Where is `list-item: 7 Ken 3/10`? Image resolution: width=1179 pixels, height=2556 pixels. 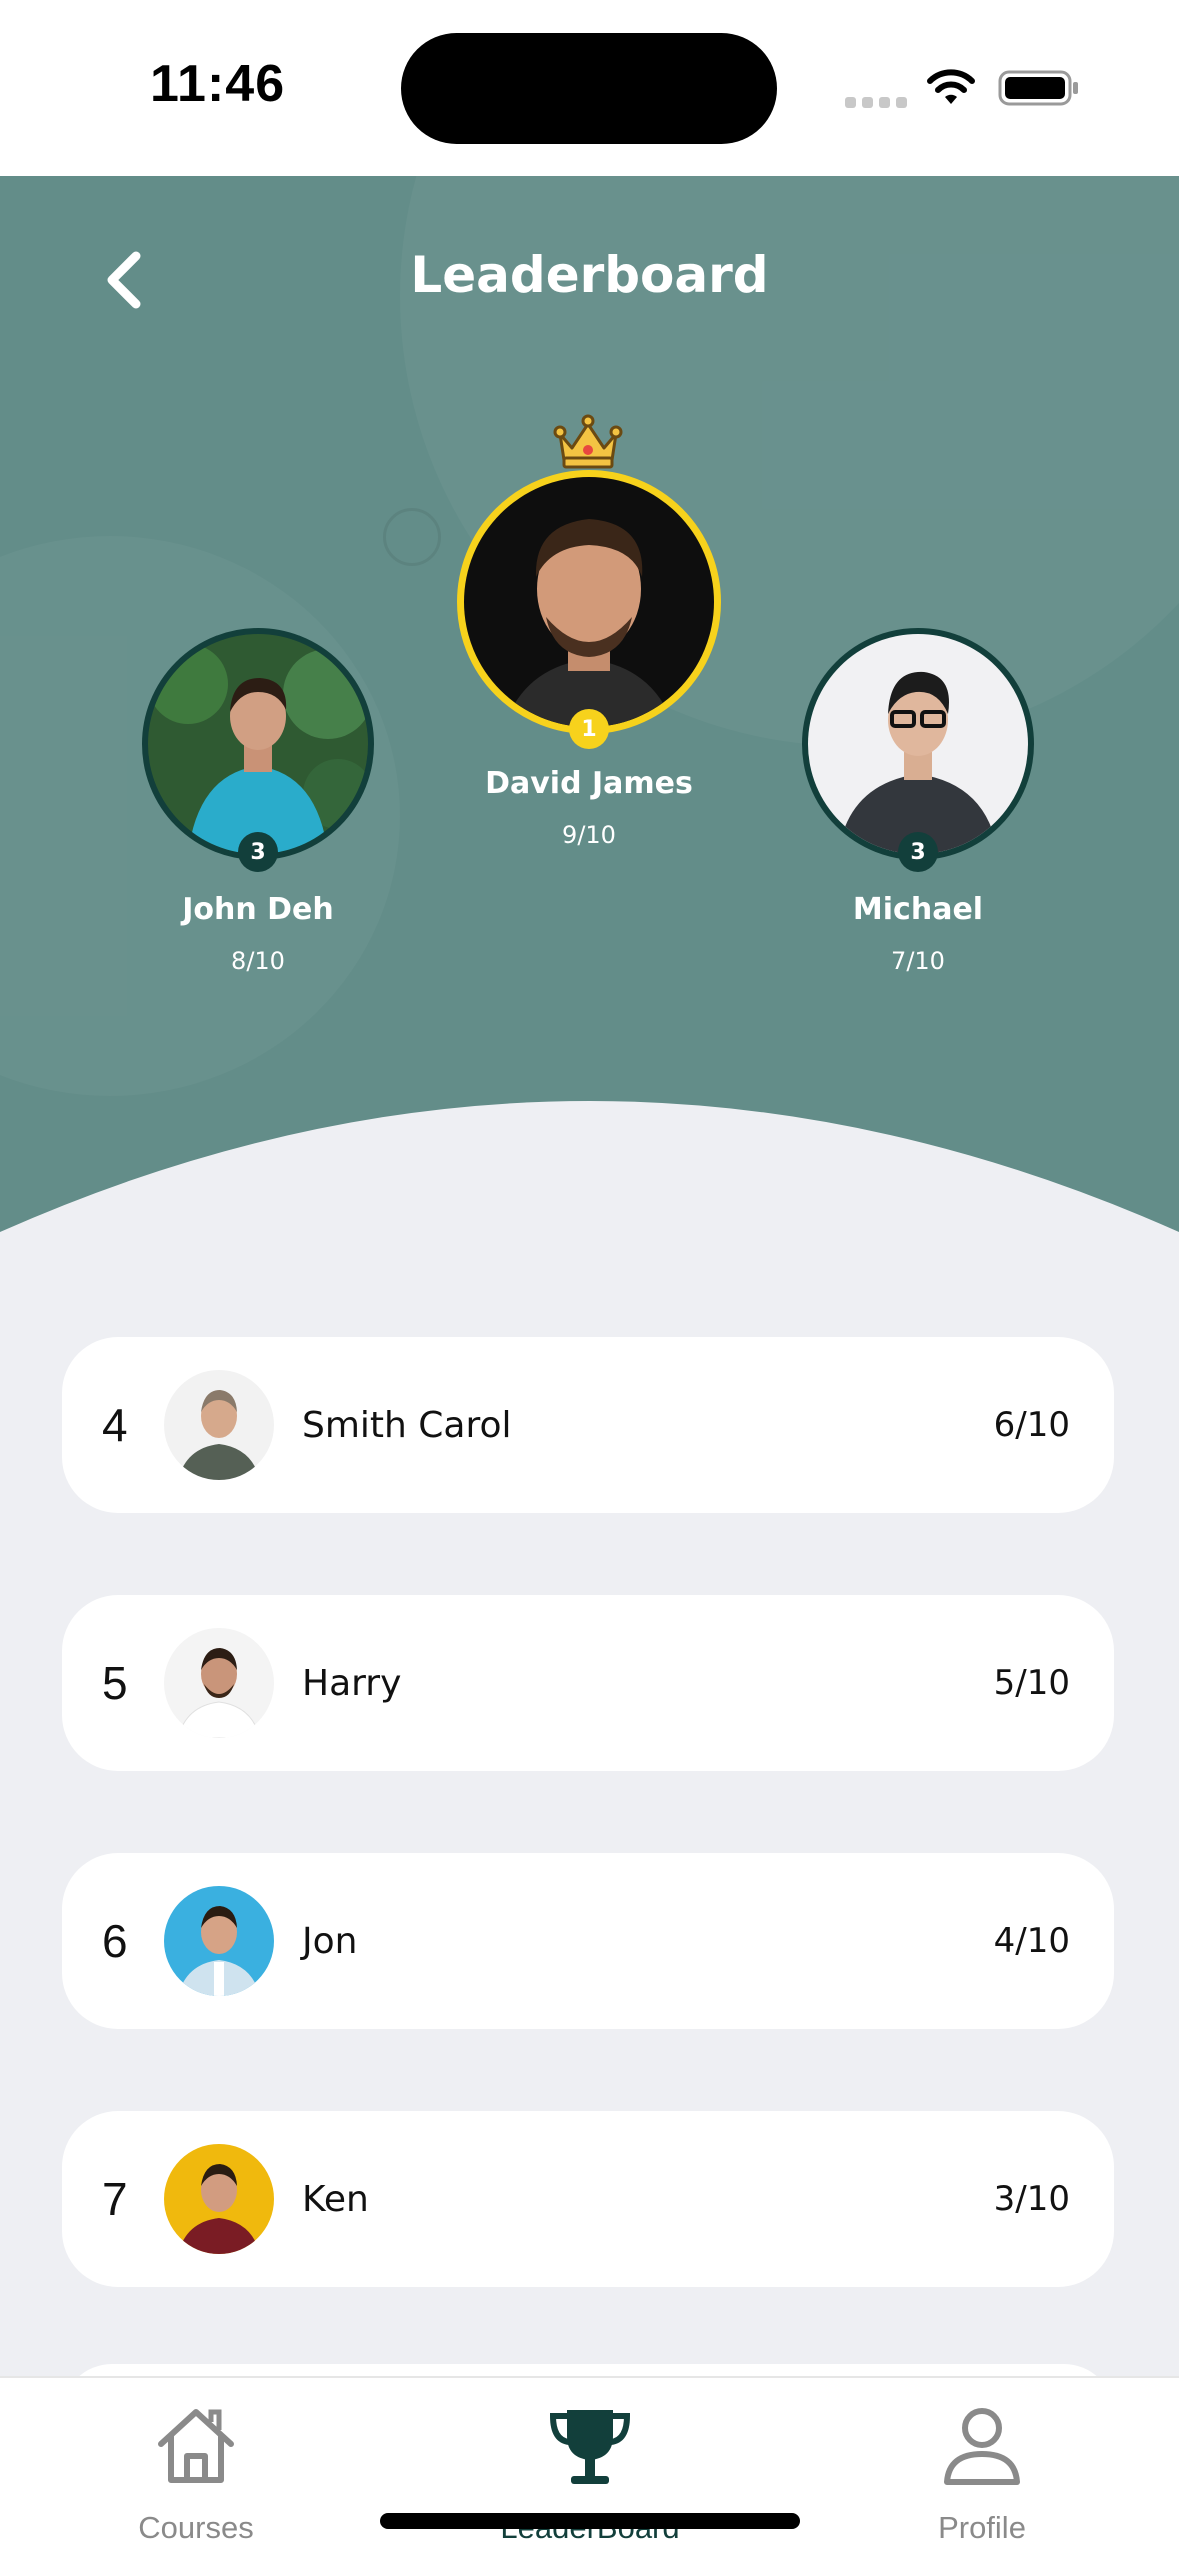
list-item: 7 Ken 3/10 is located at coordinates (588, 2199).